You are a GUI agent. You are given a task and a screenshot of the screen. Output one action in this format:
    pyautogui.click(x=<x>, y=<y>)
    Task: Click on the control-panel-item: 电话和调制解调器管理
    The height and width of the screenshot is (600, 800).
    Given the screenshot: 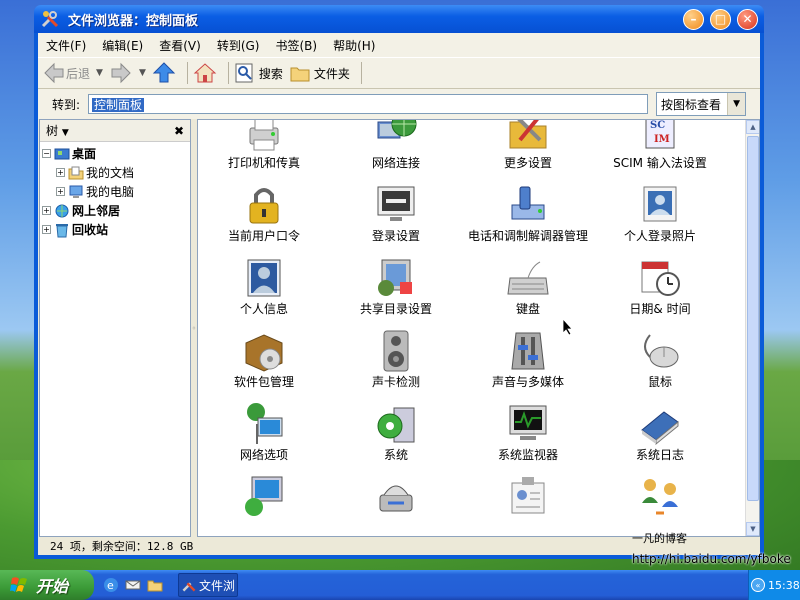 What is the action you would take?
    pyautogui.click(x=528, y=217)
    